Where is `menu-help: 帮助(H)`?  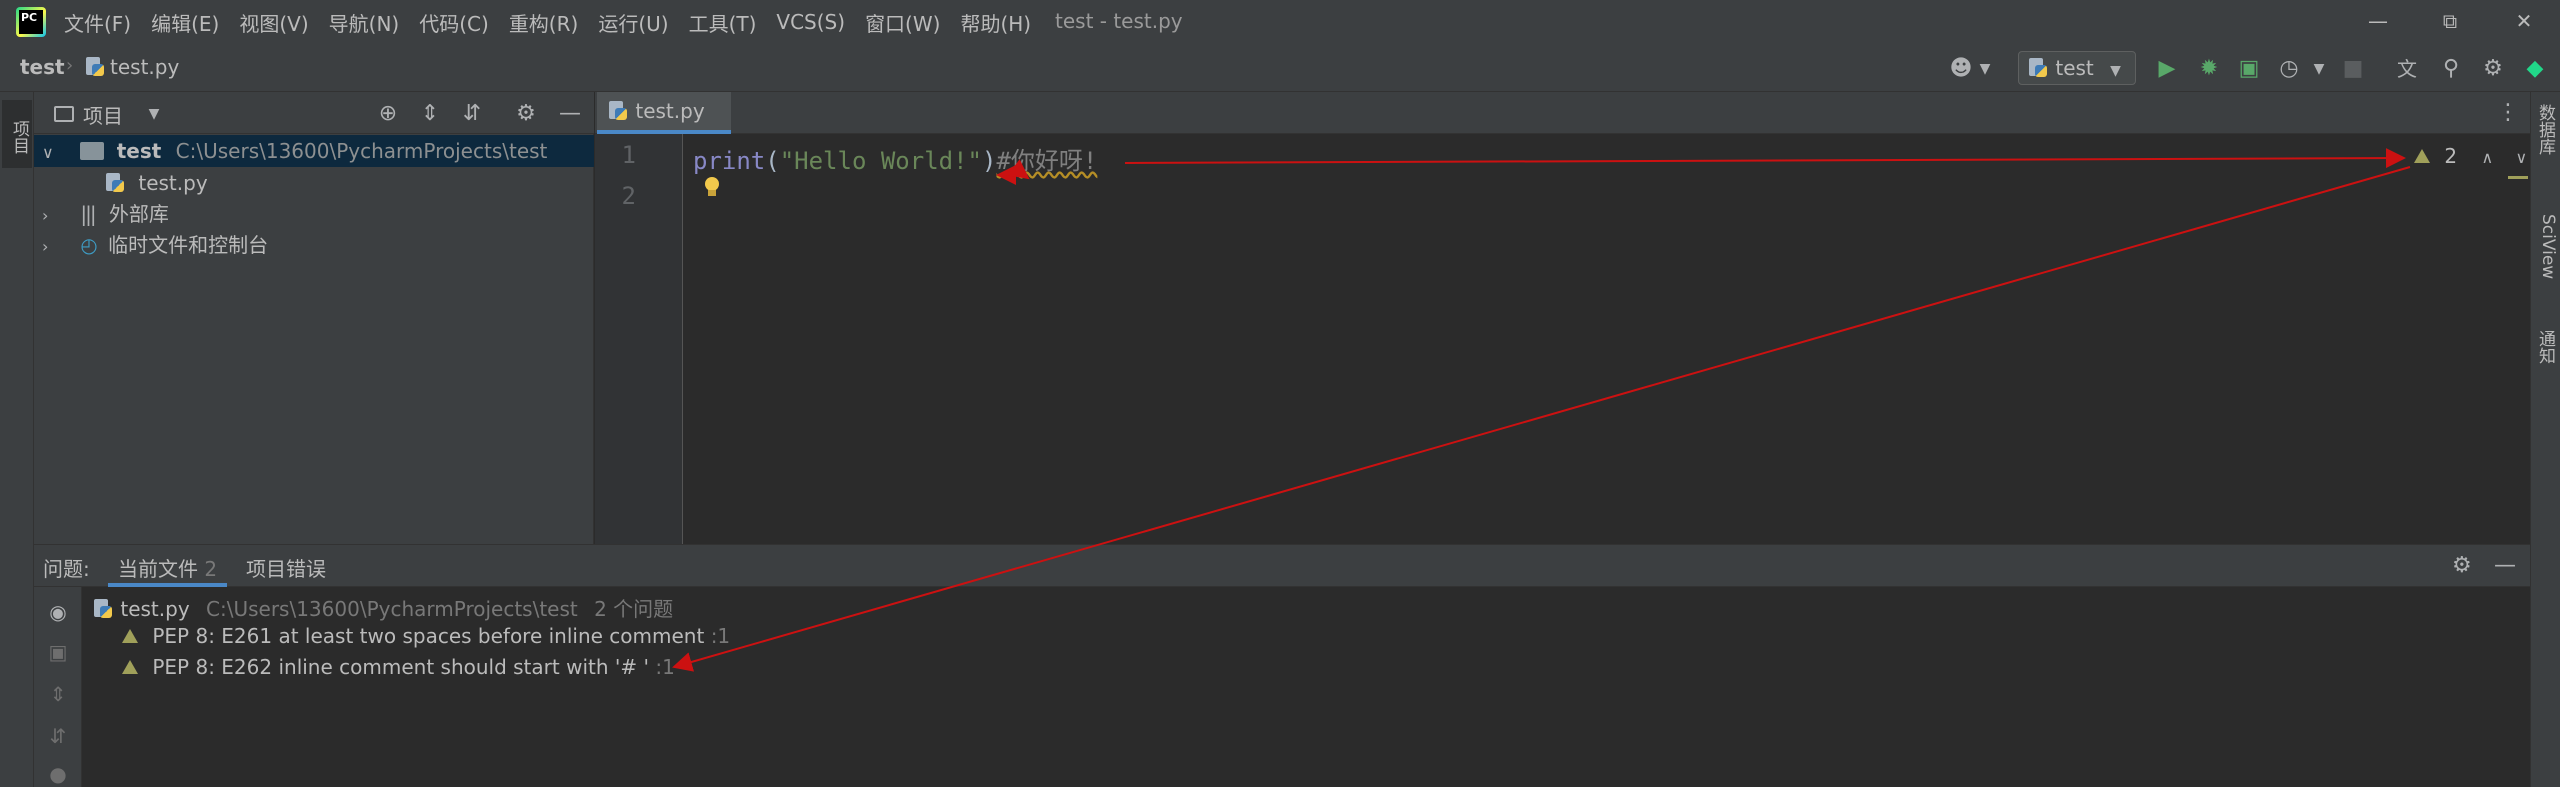 menu-help: 帮助(H) is located at coordinates (995, 22).